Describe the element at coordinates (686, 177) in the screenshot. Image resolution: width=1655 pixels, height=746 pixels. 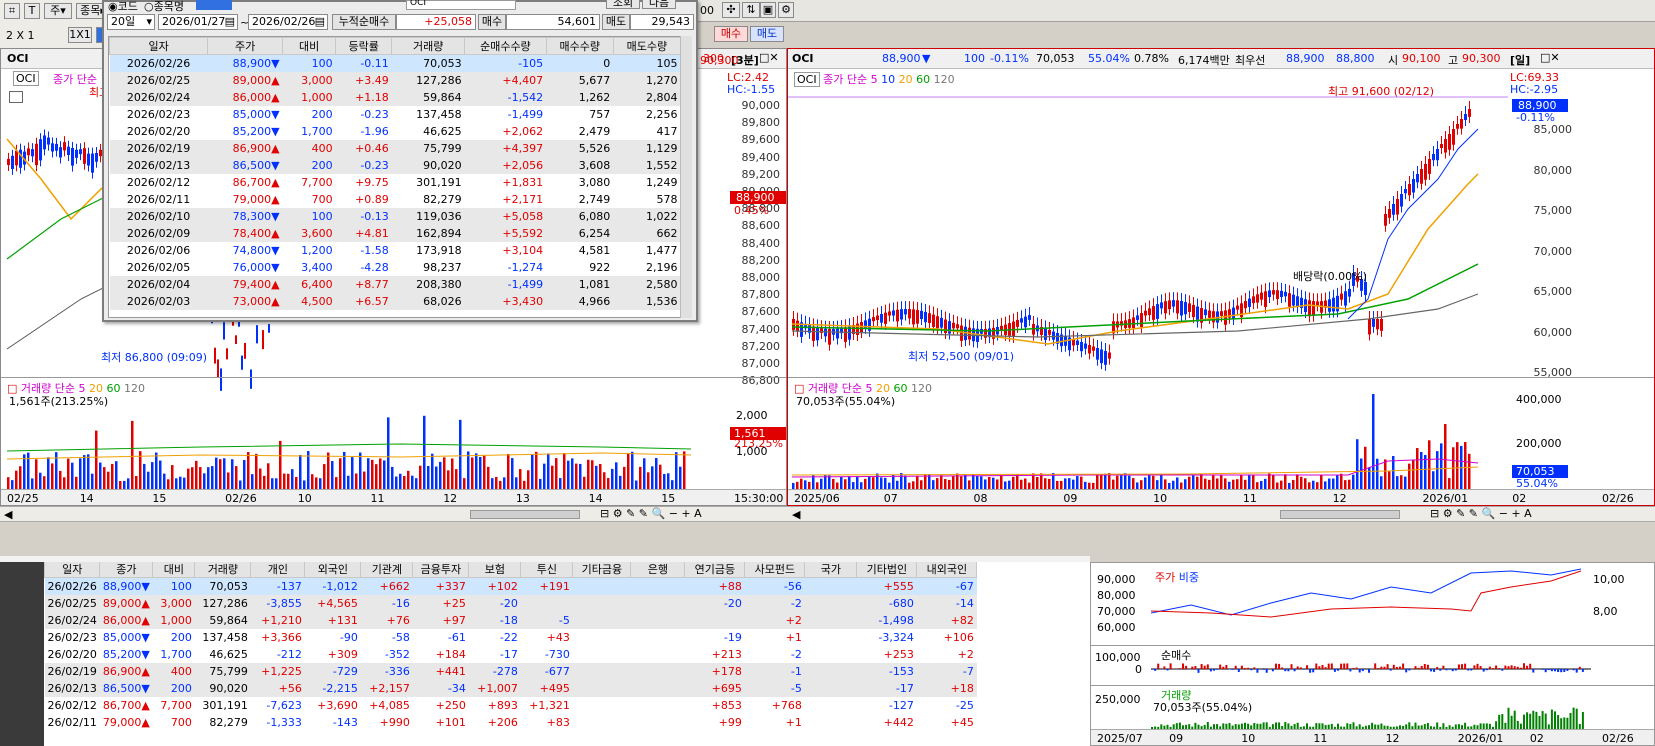
I see `popup-scrollbar` at that location.